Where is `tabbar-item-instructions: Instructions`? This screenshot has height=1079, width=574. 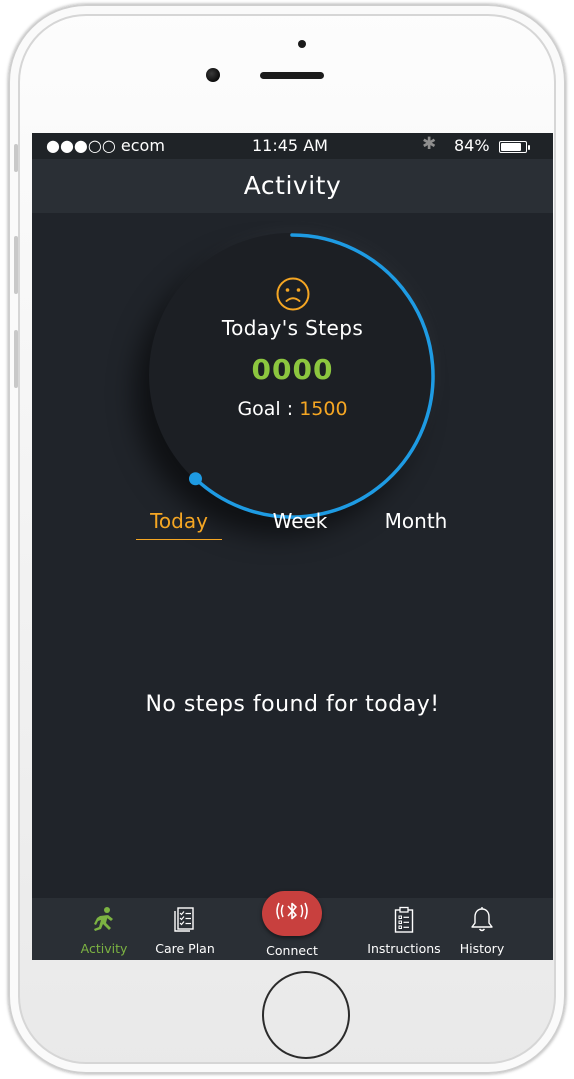 tabbar-item-instructions: Instructions is located at coordinates (404, 929).